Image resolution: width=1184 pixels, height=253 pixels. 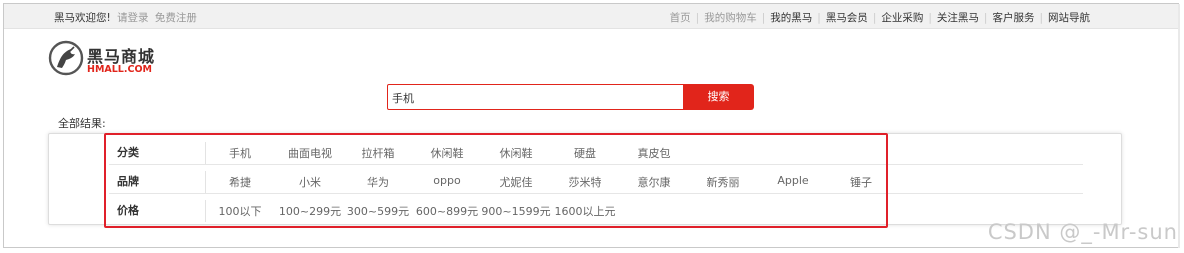 I want to click on nav-enterprise: 企业采购, so click(x=902, y=18).